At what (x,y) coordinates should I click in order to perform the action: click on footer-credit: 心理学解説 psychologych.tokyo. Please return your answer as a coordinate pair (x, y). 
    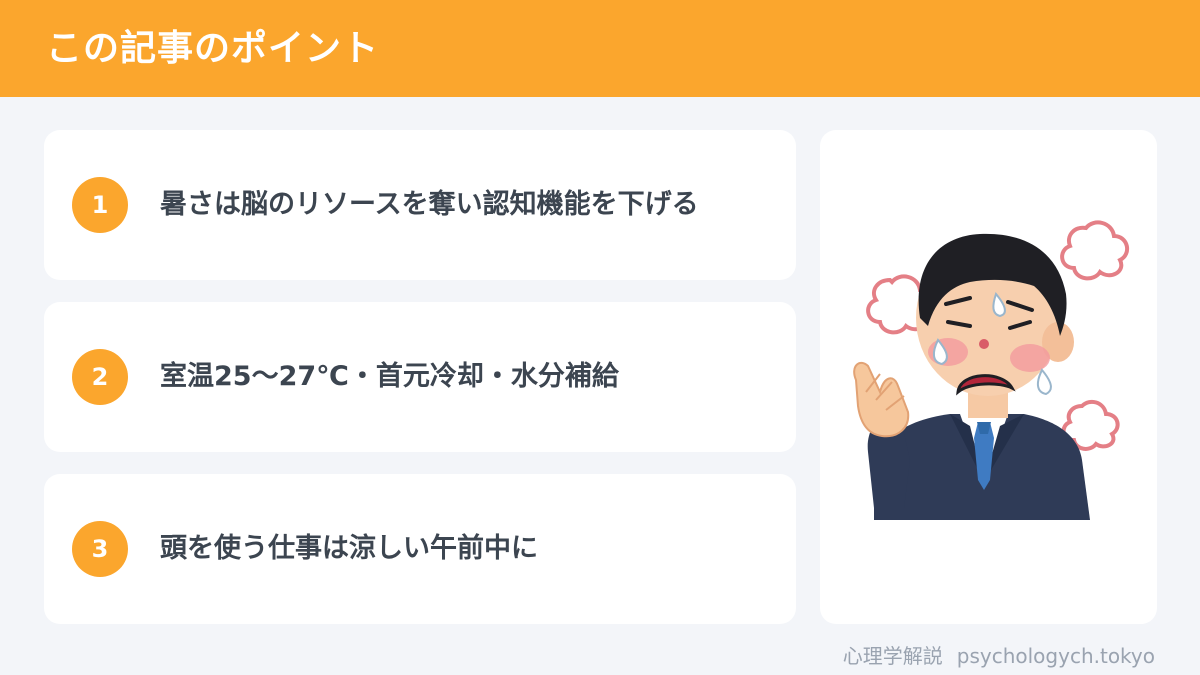
    Looking at the image, I should click on (999, 656).